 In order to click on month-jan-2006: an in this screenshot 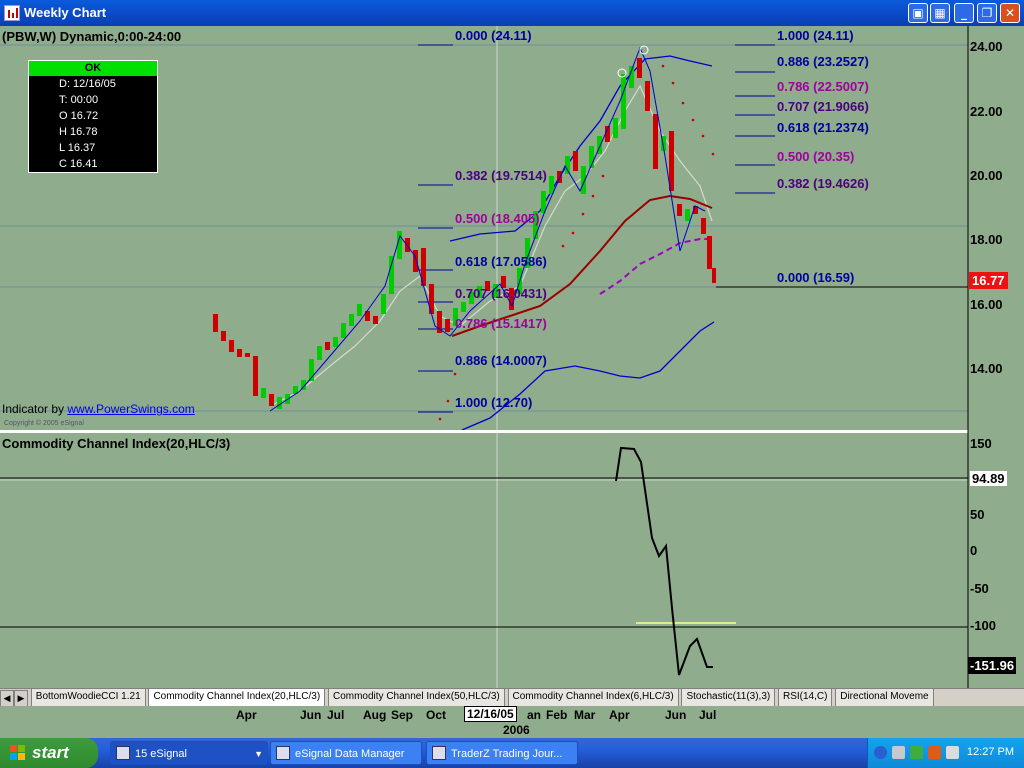, I will do `click(534, 715)`.